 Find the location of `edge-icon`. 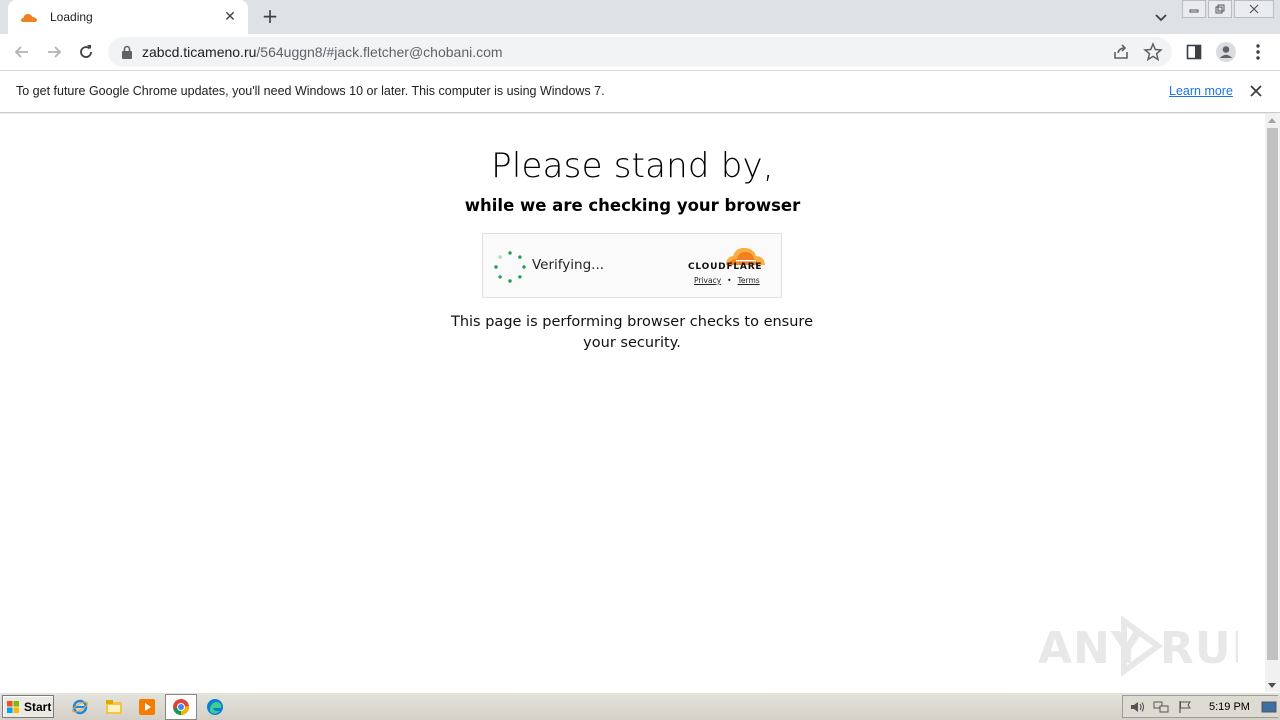

edge-icon is located at coordinates (215, 707).